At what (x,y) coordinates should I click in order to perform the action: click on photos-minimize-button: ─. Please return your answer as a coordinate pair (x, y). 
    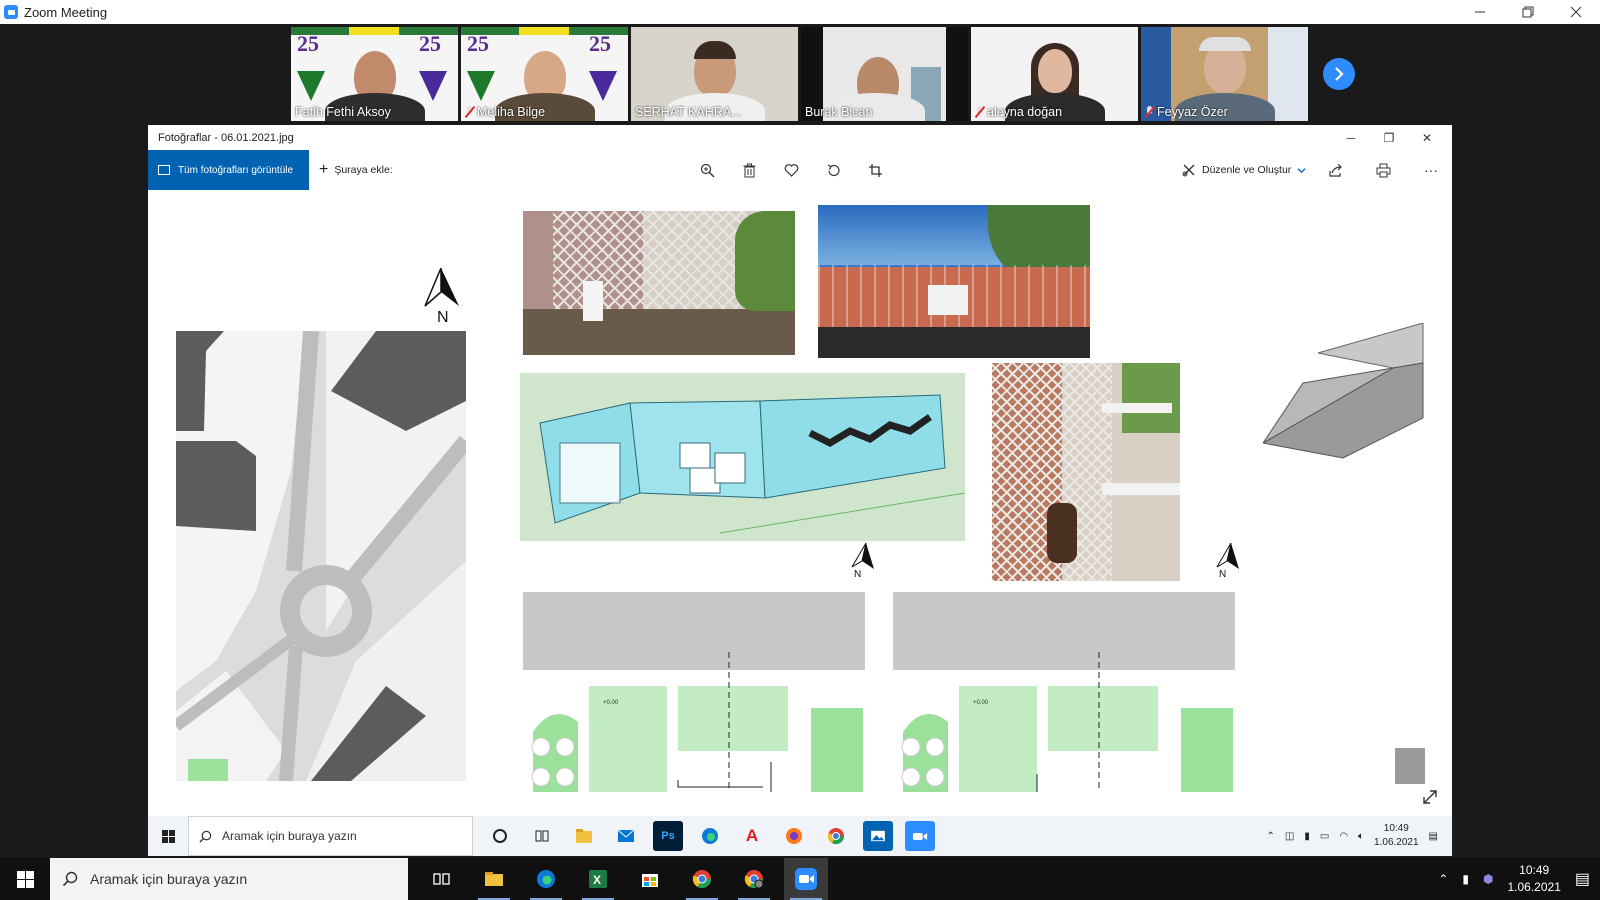
    Looking at the image, I should click on (1351, 137).